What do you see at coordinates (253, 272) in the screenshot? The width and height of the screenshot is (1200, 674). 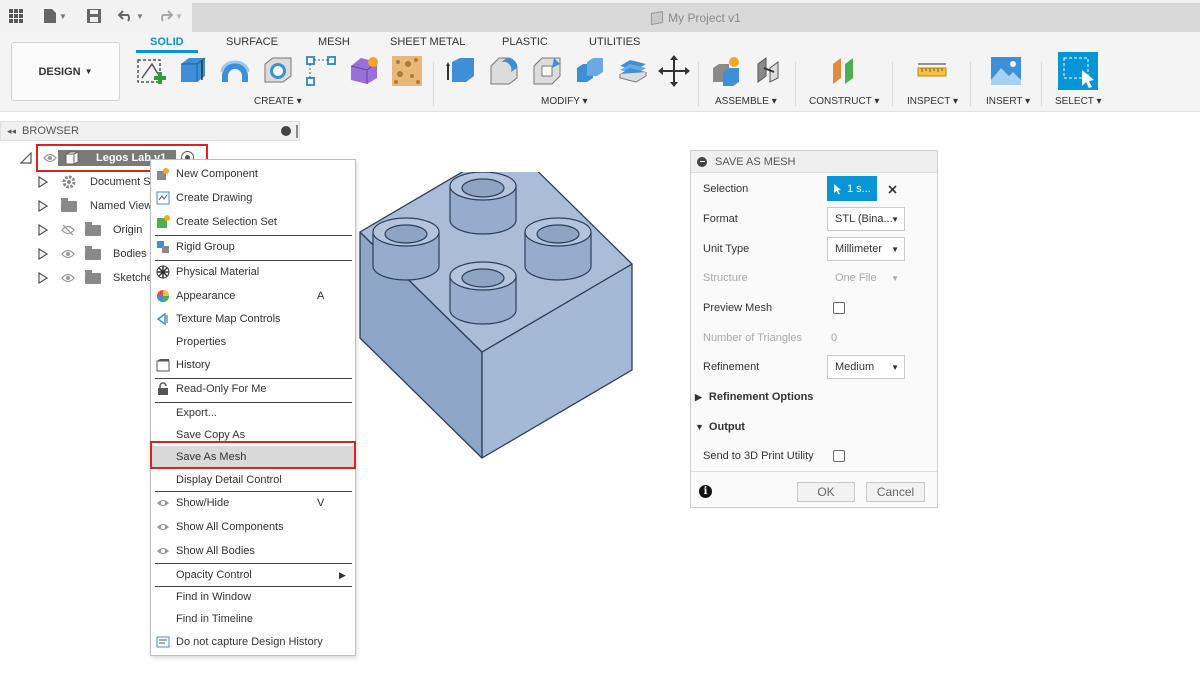 I see `menu-item-physical-material: Physical Material` at bounding box center [253, 272].